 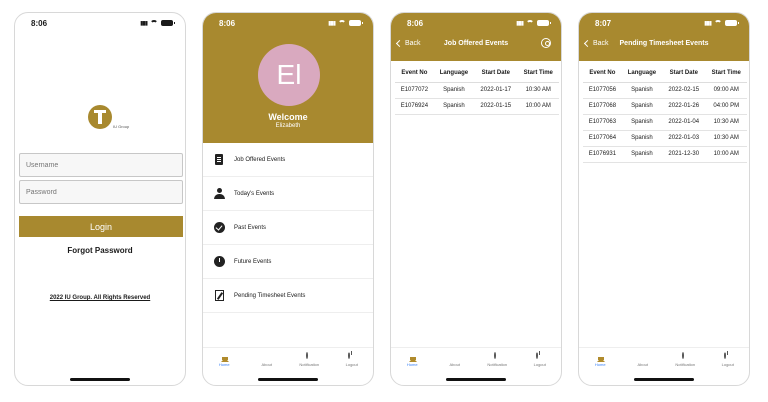 What do you see at coordinates (270, 295) in the screenshot?
I see `menu-item-label: Pending Timesheet Events` at bounding box center [270, 295].